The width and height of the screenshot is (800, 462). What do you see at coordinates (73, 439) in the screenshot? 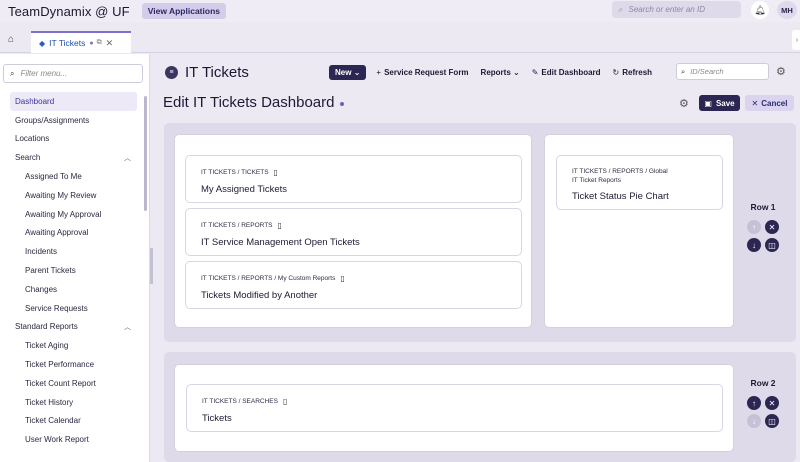
I see `sidebar-item-user-work-report: User Work Report` at bounding box center [73, 439].